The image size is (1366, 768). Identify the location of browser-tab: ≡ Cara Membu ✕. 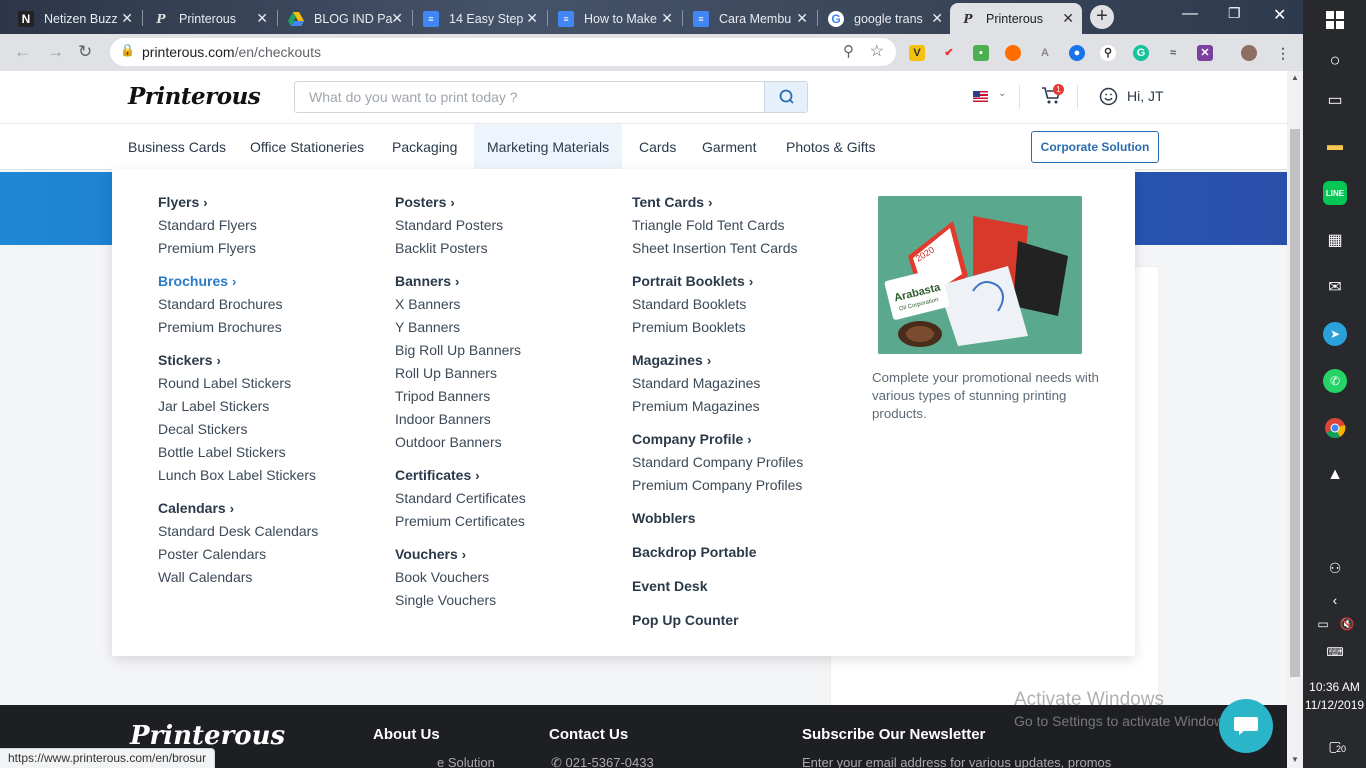
(749, 18).